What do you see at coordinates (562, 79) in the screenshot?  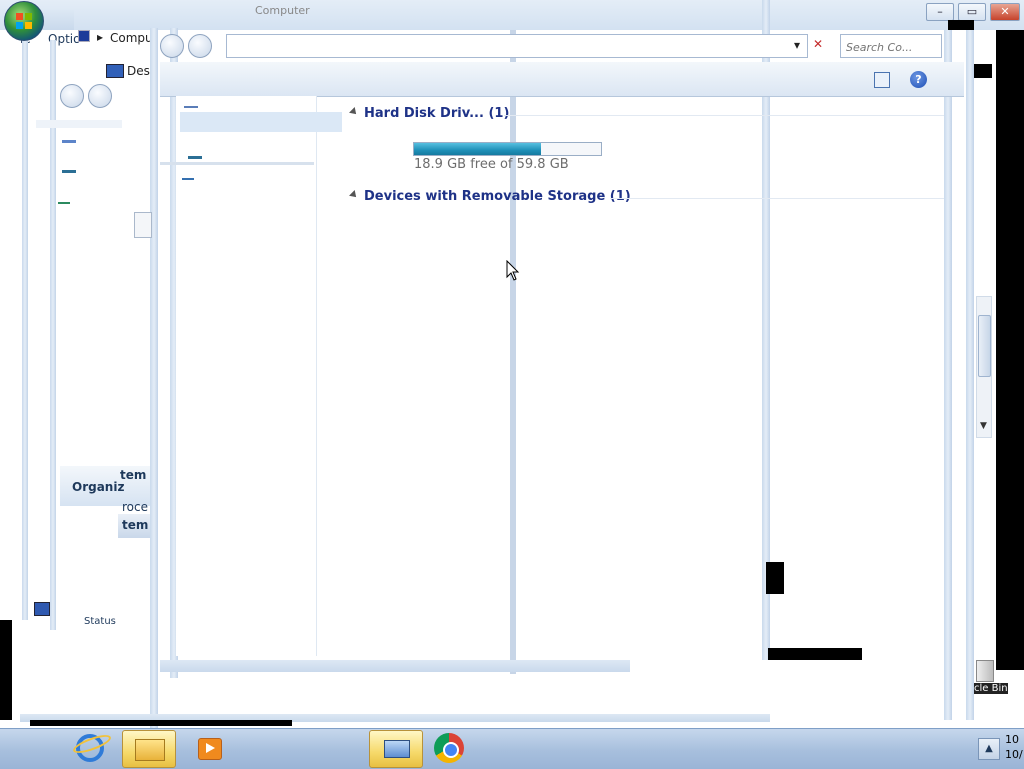 I see `toolbar` at bounding box center [562, 79].